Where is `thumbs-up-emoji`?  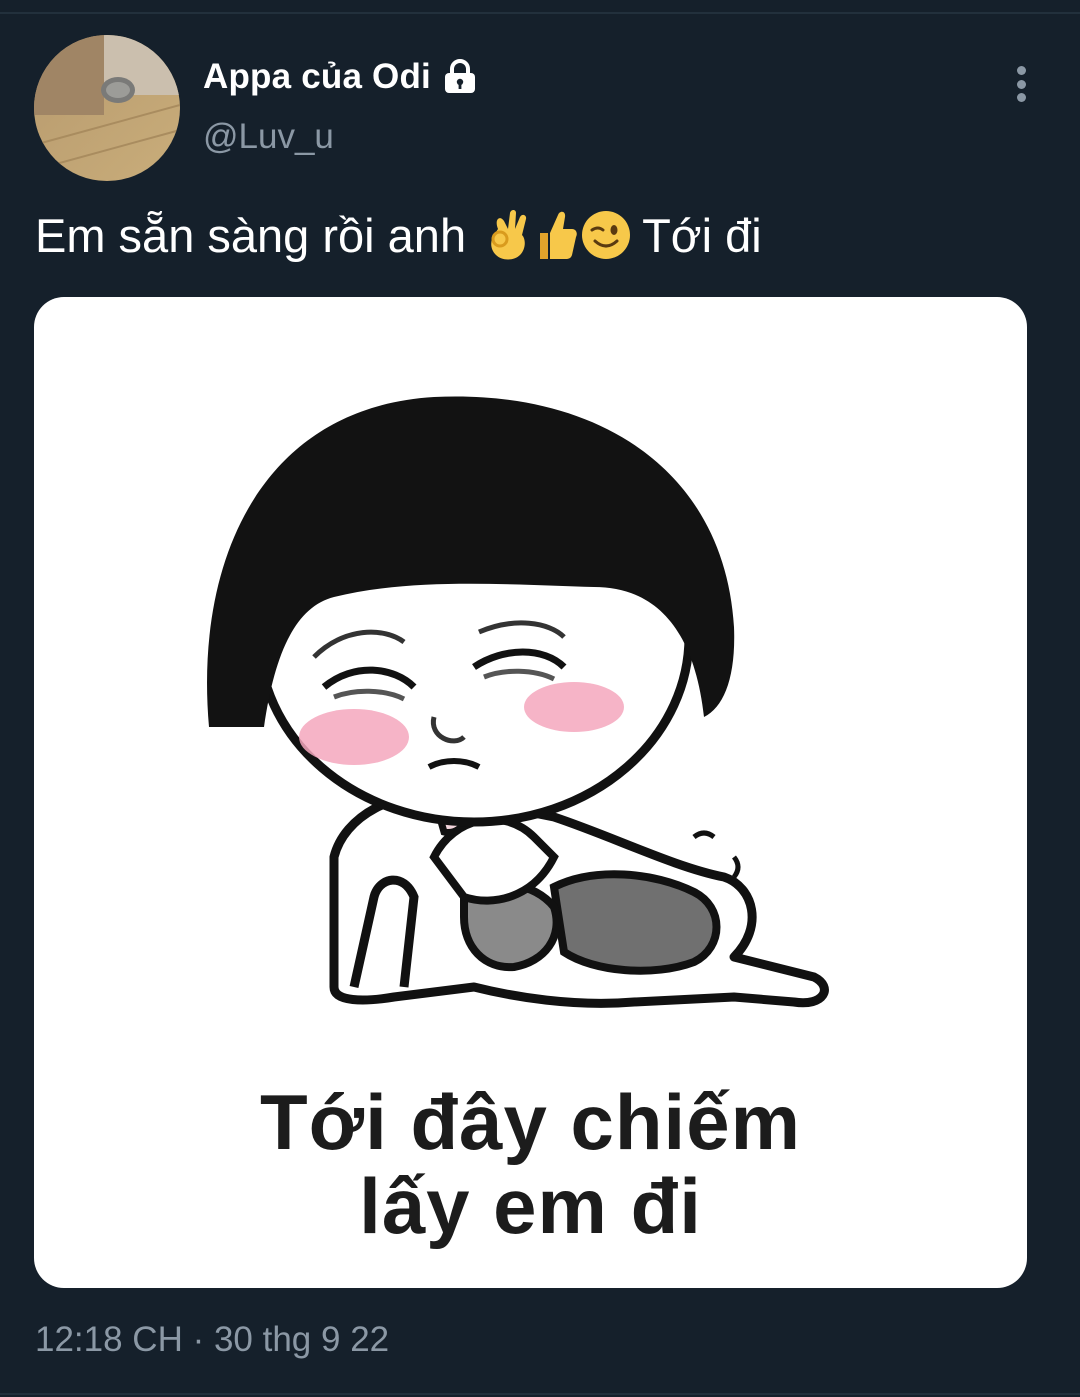
thumbs-up-emoji is located at coordinates (556, 235).